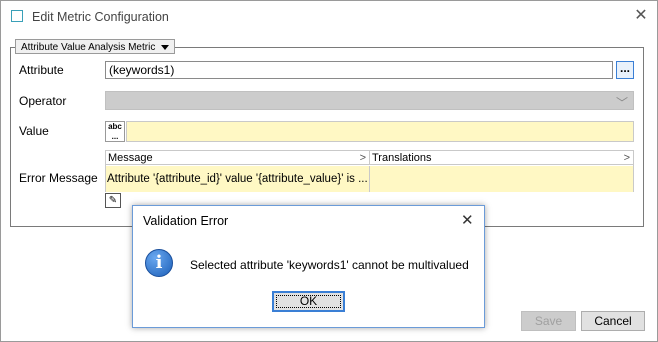  What do you see at coordinates (238, 158) in the screenshot?
I see `grid-header-message: Message >` at bounding box center [238, 158].